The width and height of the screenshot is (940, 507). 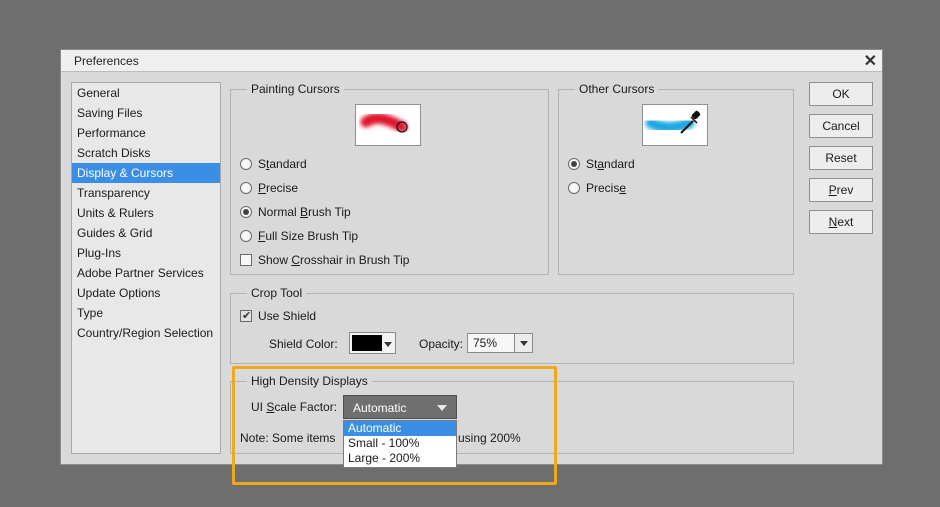 What do you see at coordinates (441, 344) in the screenshot?
I see `opacity-label: Opacity:` at bounding box center [441, 344].